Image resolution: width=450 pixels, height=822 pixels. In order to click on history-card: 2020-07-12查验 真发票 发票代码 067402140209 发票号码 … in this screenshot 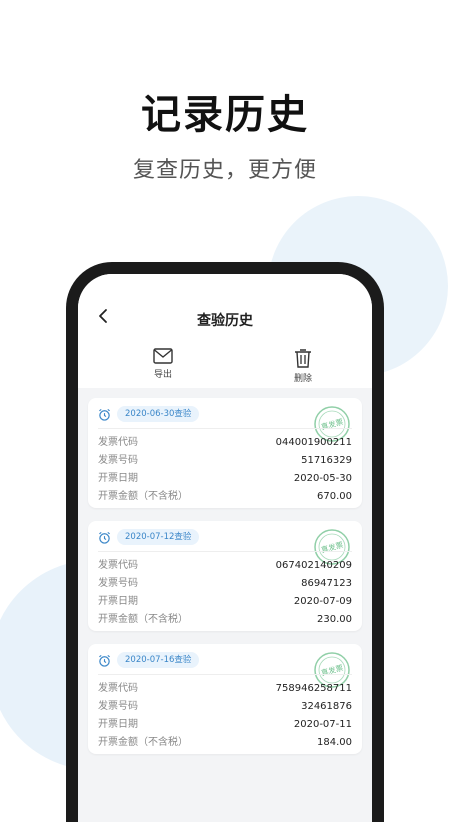, I will do `click(225, 576)`.